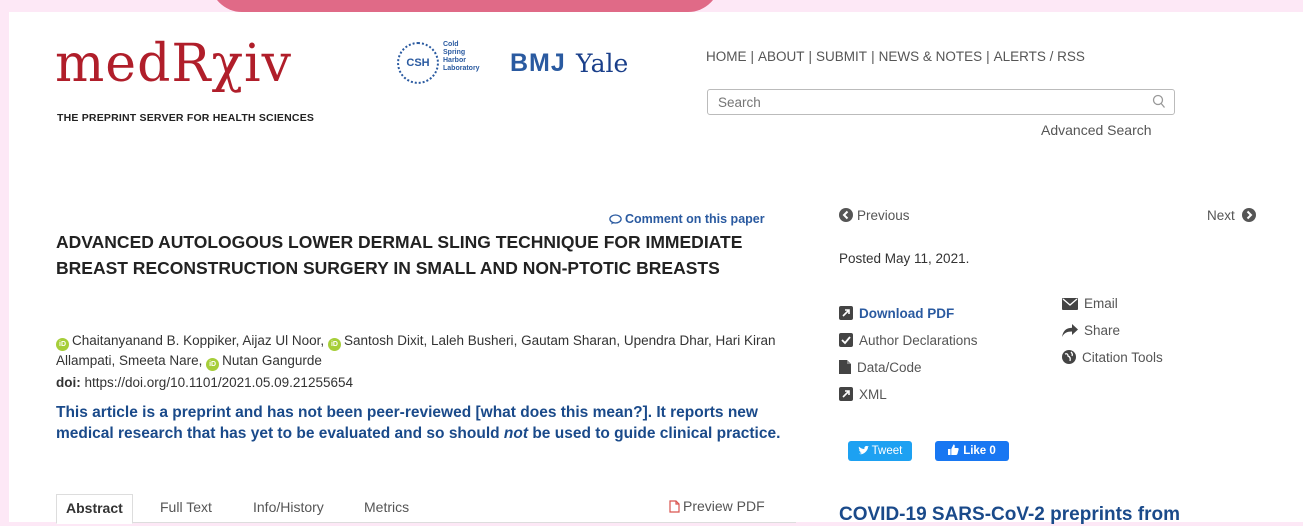  What do you see at coordinates (288, 508) in the screenshot?
I see `tab-info-history: Info/History` at bounding box center [288, 508].